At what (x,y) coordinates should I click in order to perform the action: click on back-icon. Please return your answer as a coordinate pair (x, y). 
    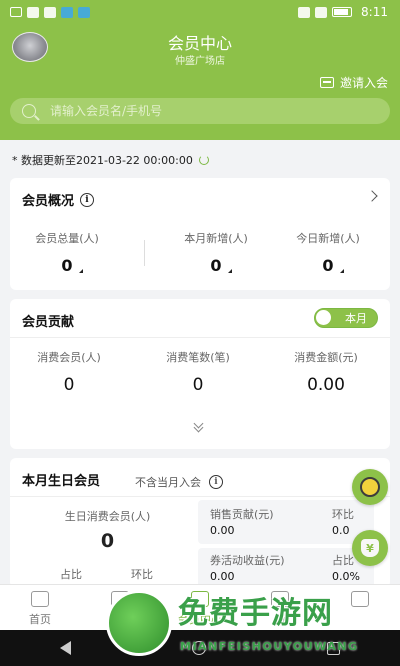
    Looking at the image, I should click on (66, 648).